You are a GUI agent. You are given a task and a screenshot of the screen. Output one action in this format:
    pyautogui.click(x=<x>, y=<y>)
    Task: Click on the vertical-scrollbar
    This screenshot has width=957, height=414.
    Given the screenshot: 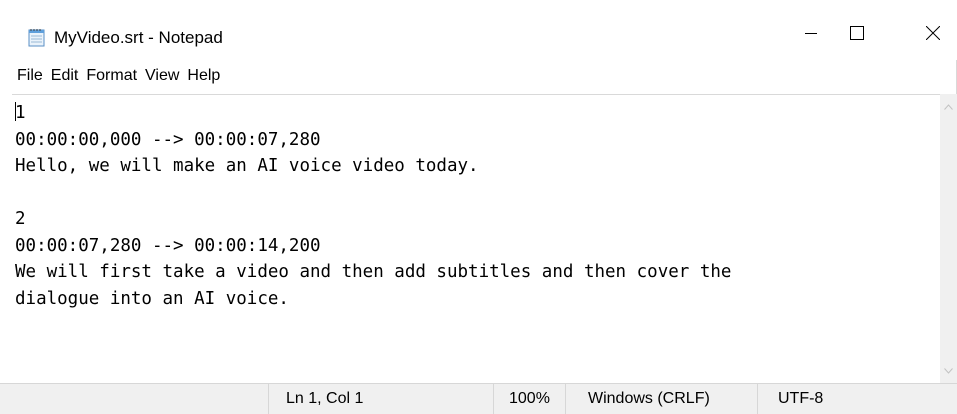 What is the action you would take?
    pyautogui.click(x=948, y=238)
    